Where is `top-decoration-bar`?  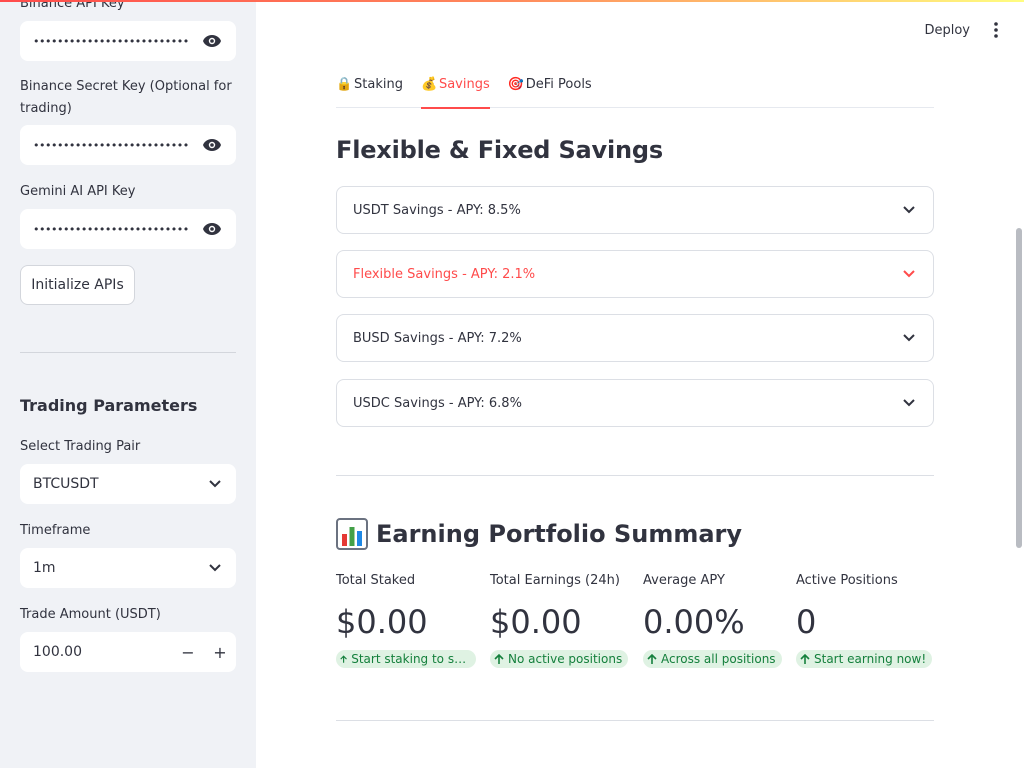
top-decoration-bar is located at coordinates (512, 1).